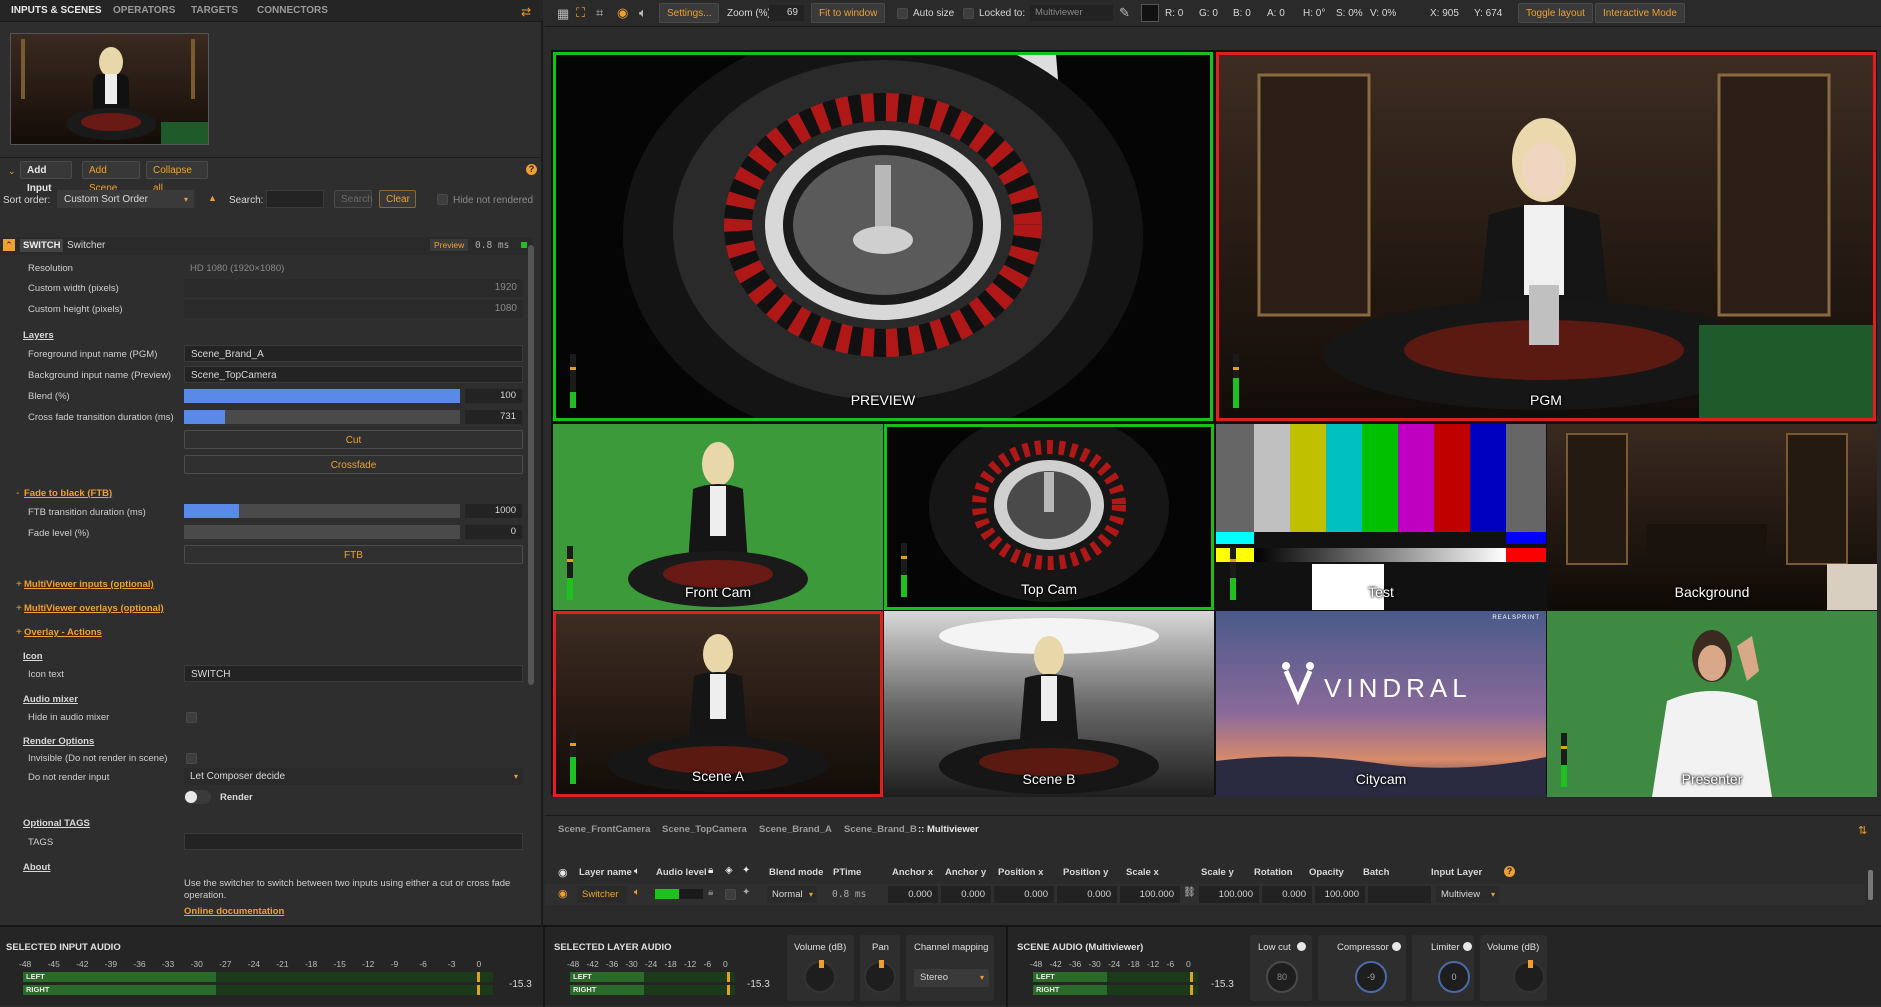 The image size is (1881, 1007). Describe the element at coordinates (295, 199) in the screenshot. I see `search-input` at that location.